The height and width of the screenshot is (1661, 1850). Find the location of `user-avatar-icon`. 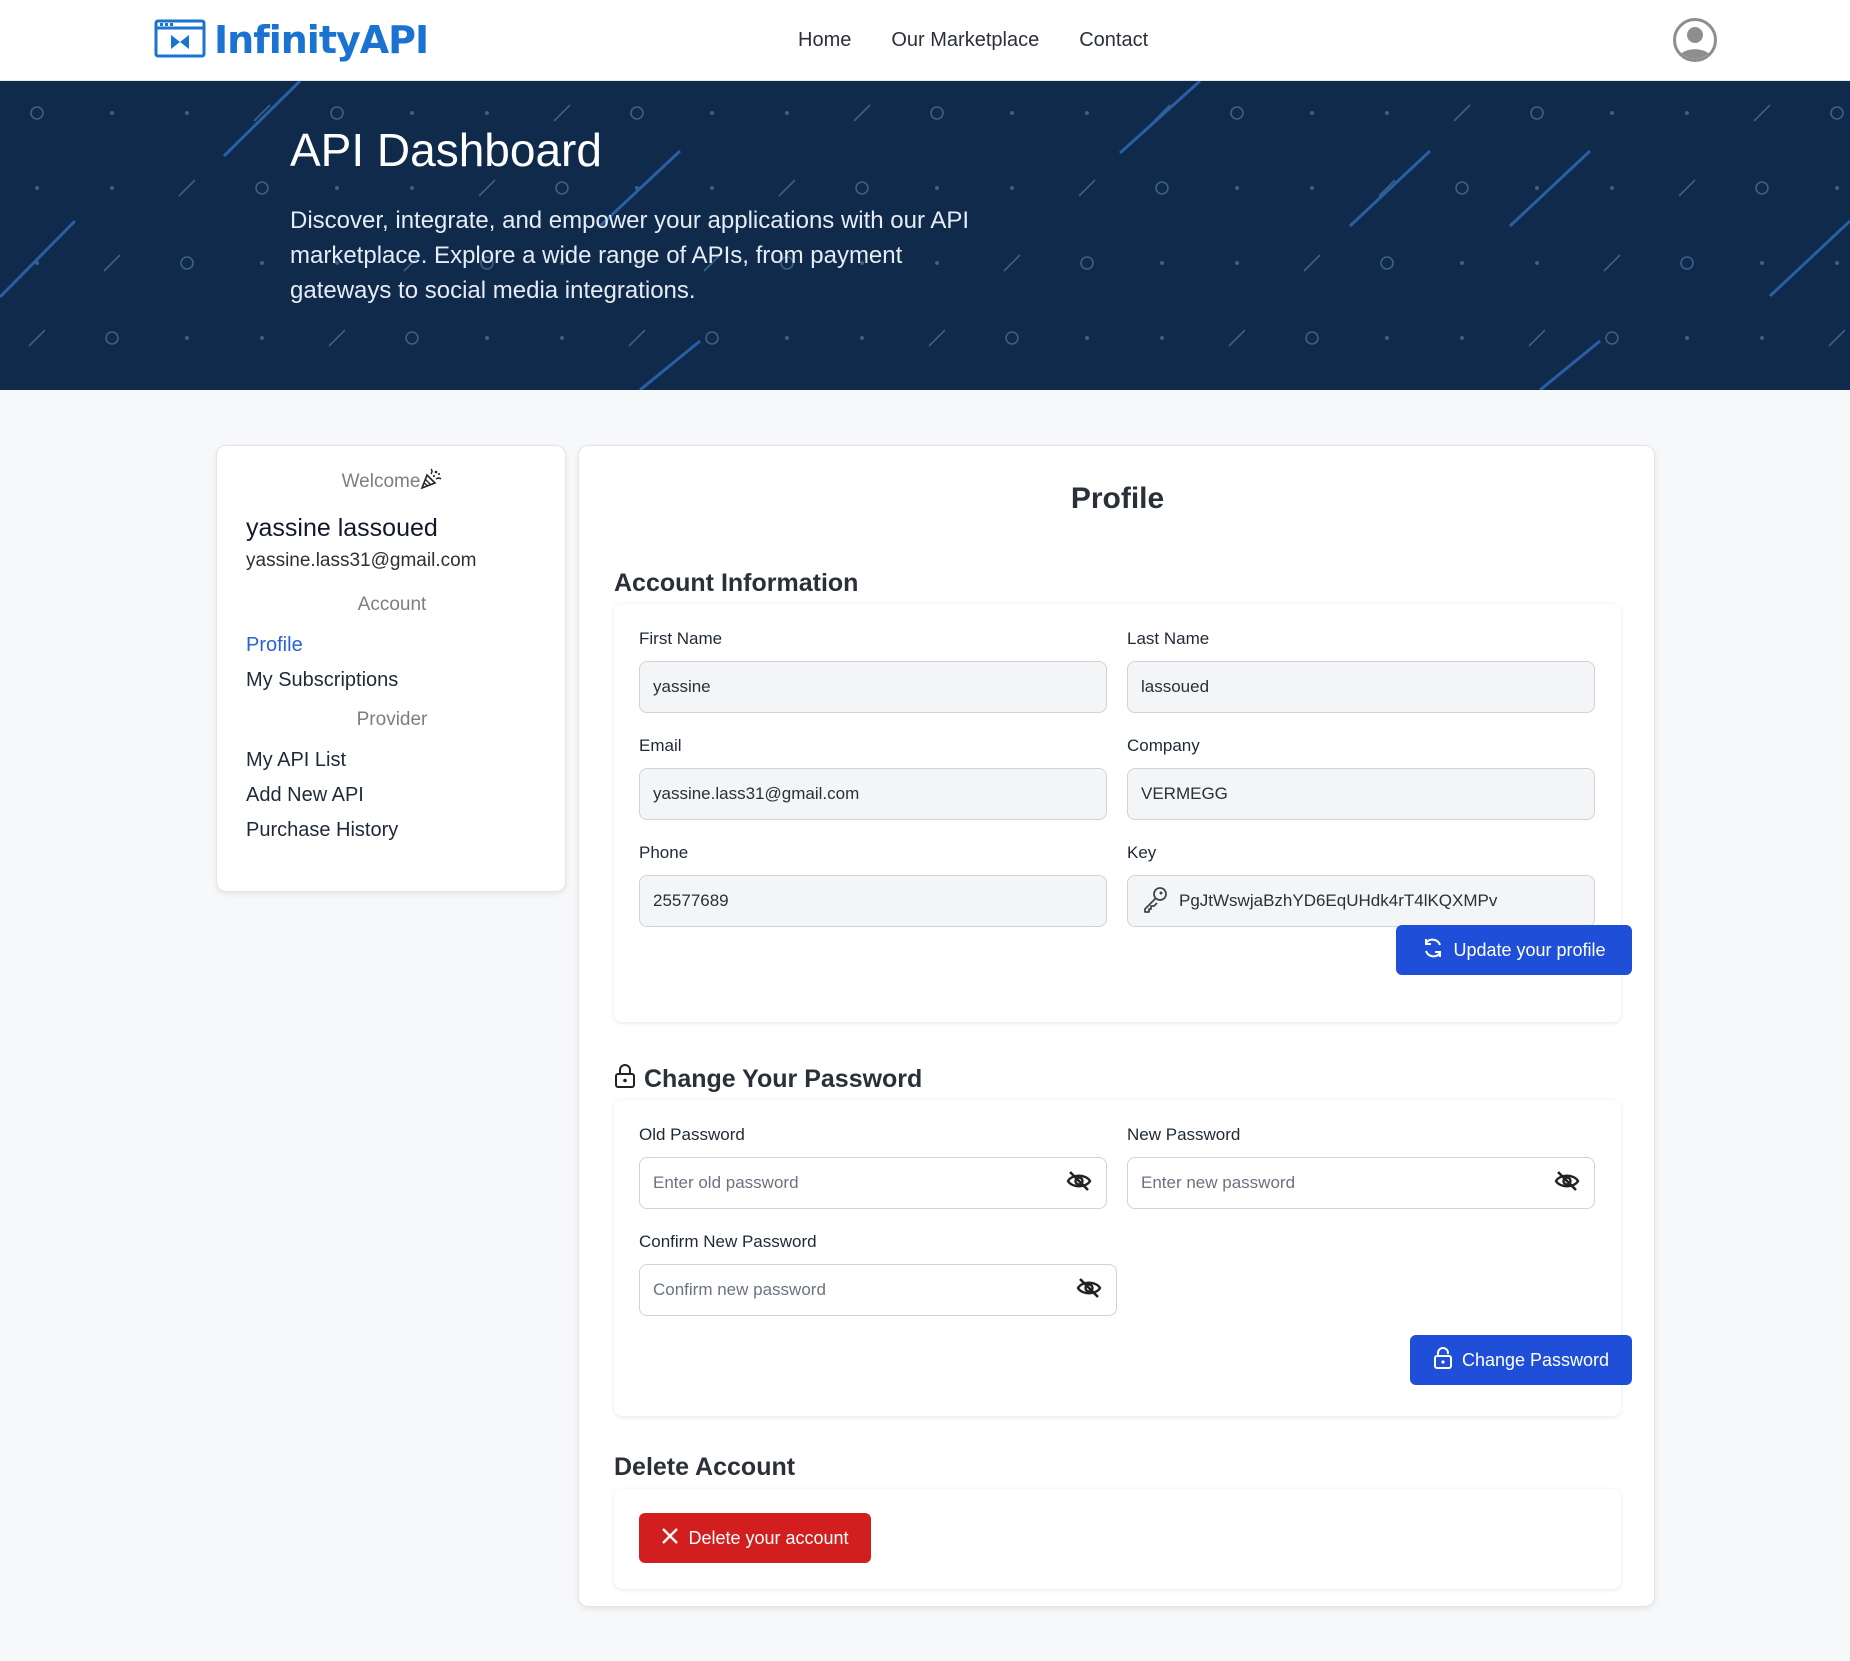

user-avatar-icon is located at coordinates (1695, 40).